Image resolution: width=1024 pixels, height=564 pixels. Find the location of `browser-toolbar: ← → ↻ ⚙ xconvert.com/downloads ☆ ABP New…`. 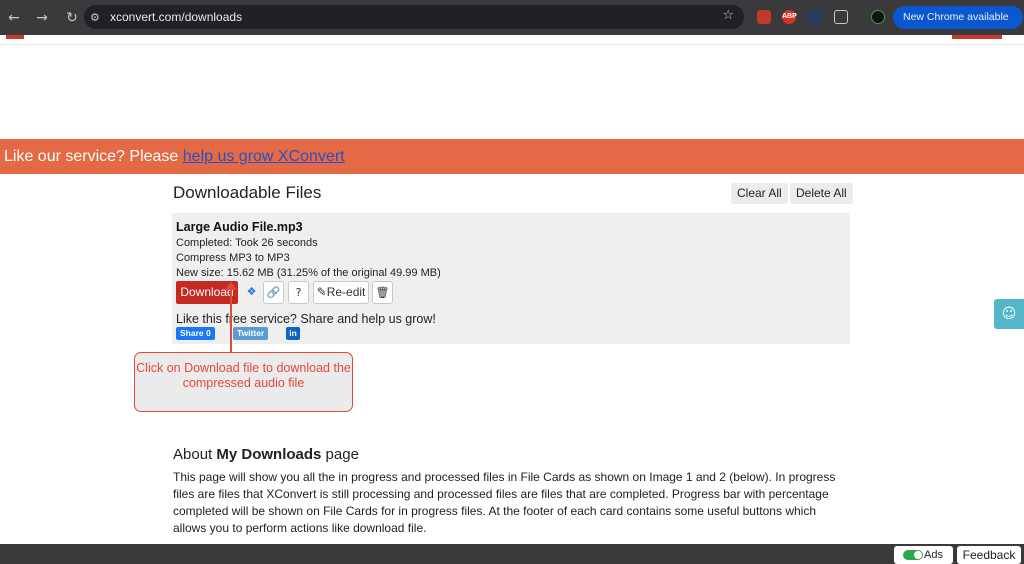

browser-toolbar: ← → ↻ ⚙ xconvert.com/downloads ☆ ABP New… is located at coordinates (512, 17).